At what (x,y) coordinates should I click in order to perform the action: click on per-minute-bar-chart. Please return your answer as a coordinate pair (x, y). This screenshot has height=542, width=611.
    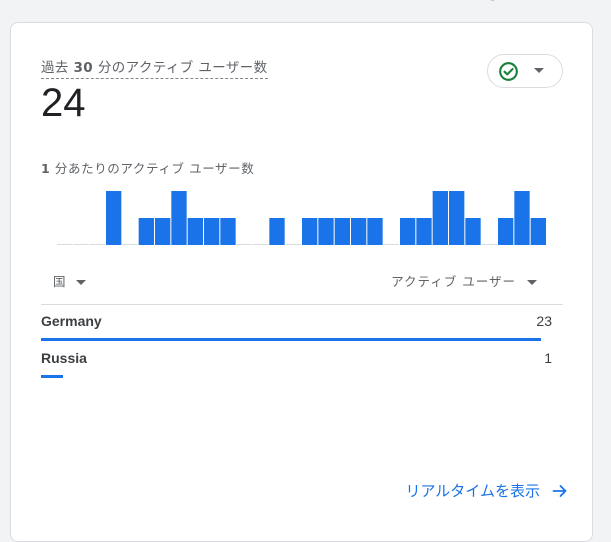
    Looking at the image, I should click on (301, 218).